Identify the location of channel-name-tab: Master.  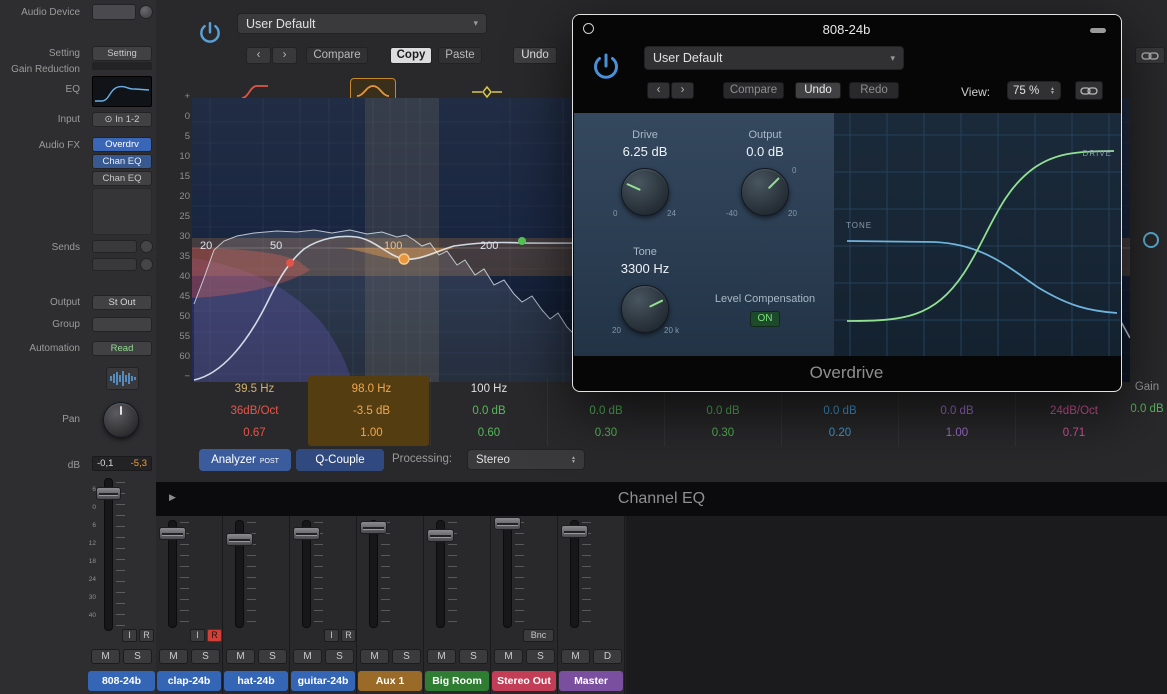
(591, 681).